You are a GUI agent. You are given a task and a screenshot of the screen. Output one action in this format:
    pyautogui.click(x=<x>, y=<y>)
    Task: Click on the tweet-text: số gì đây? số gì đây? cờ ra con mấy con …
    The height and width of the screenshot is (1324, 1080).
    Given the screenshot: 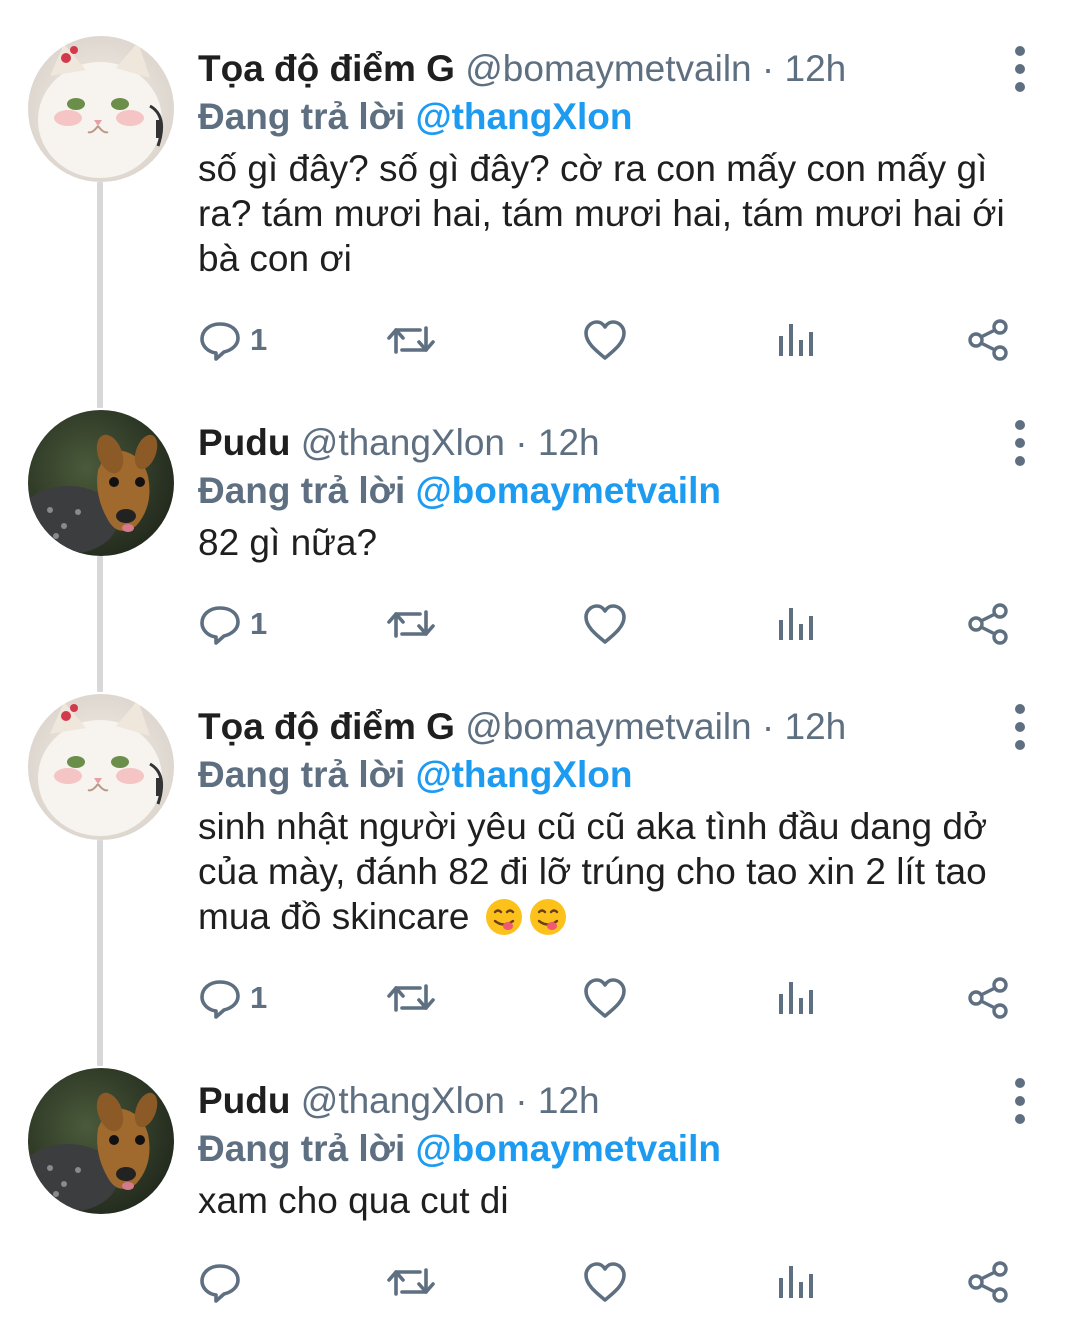 What is the action you would take?
    pyautogui.click(x=601, y=213)
    